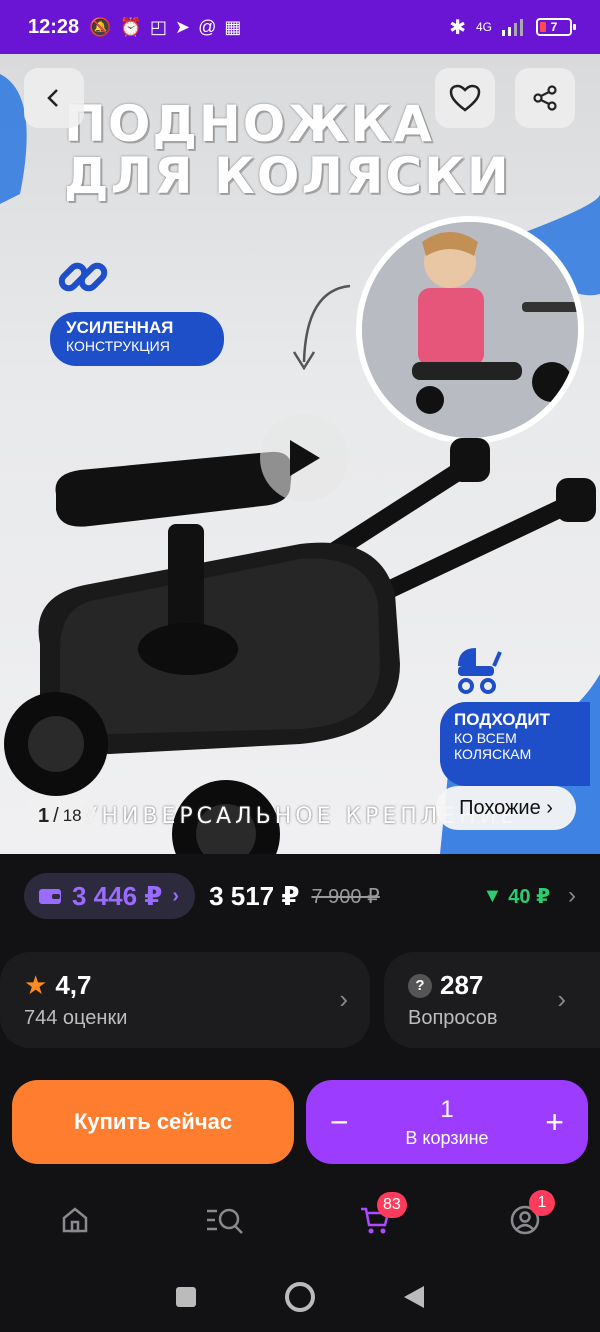 This screenshot has height=1332, width=600. Describe the element at coordinates (457, 27) in the screenshot. I see `bluetooth-icon: ✱` at that location.